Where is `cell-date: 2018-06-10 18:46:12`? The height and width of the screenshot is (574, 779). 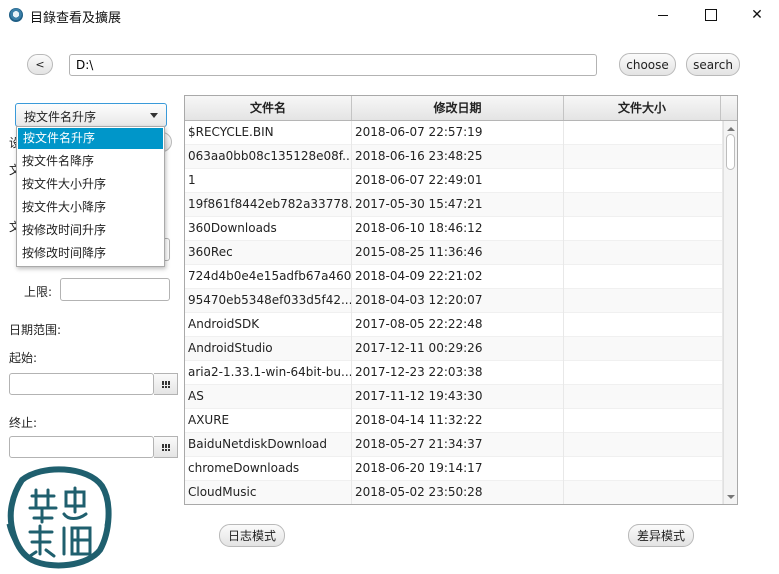 cell-date: 2018-06-10 18:46:12 is located at coordinates (458, 229).